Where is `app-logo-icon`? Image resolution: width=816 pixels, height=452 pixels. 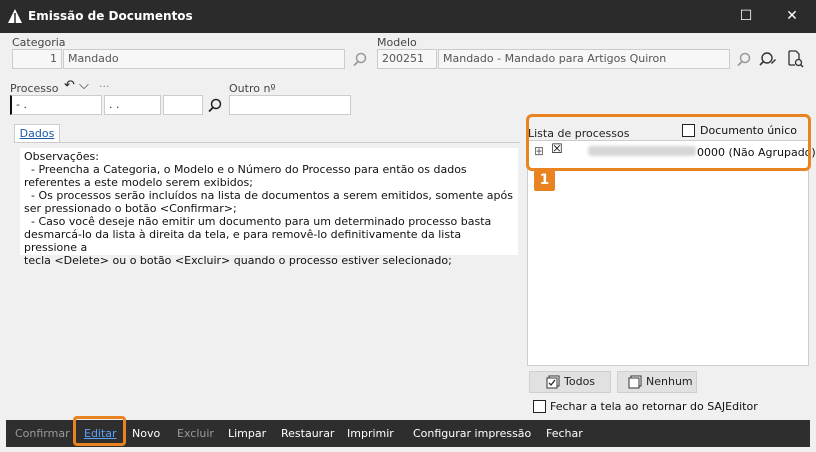
app-logo-icon is located at coordinates (15, 16).